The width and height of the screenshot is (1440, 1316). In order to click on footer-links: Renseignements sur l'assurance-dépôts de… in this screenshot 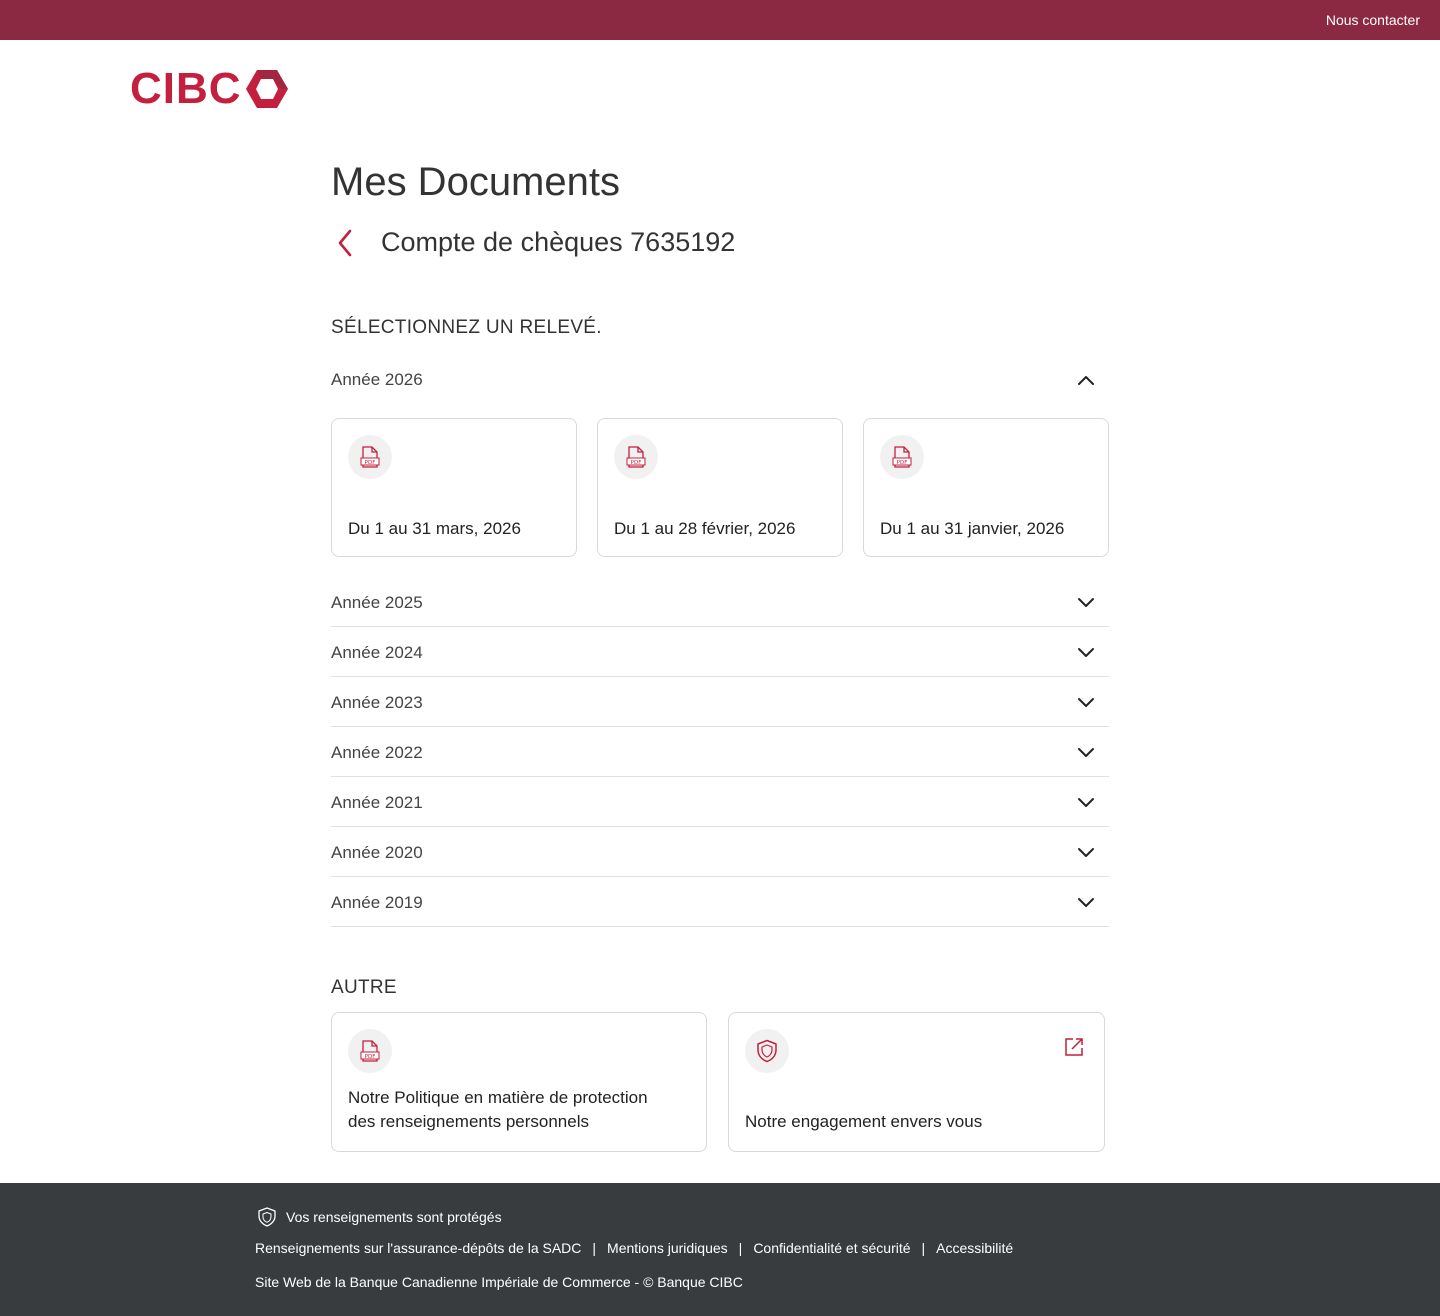, I will do `click(634, 1248)`.